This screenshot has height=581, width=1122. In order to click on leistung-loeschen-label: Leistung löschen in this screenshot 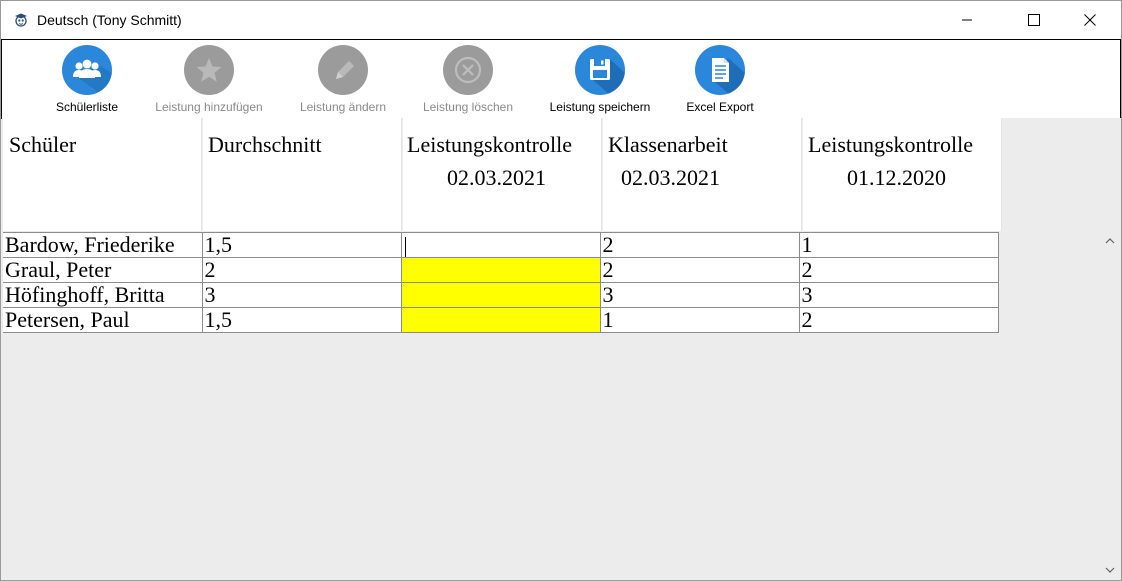, I will do `click(468, 107)`.